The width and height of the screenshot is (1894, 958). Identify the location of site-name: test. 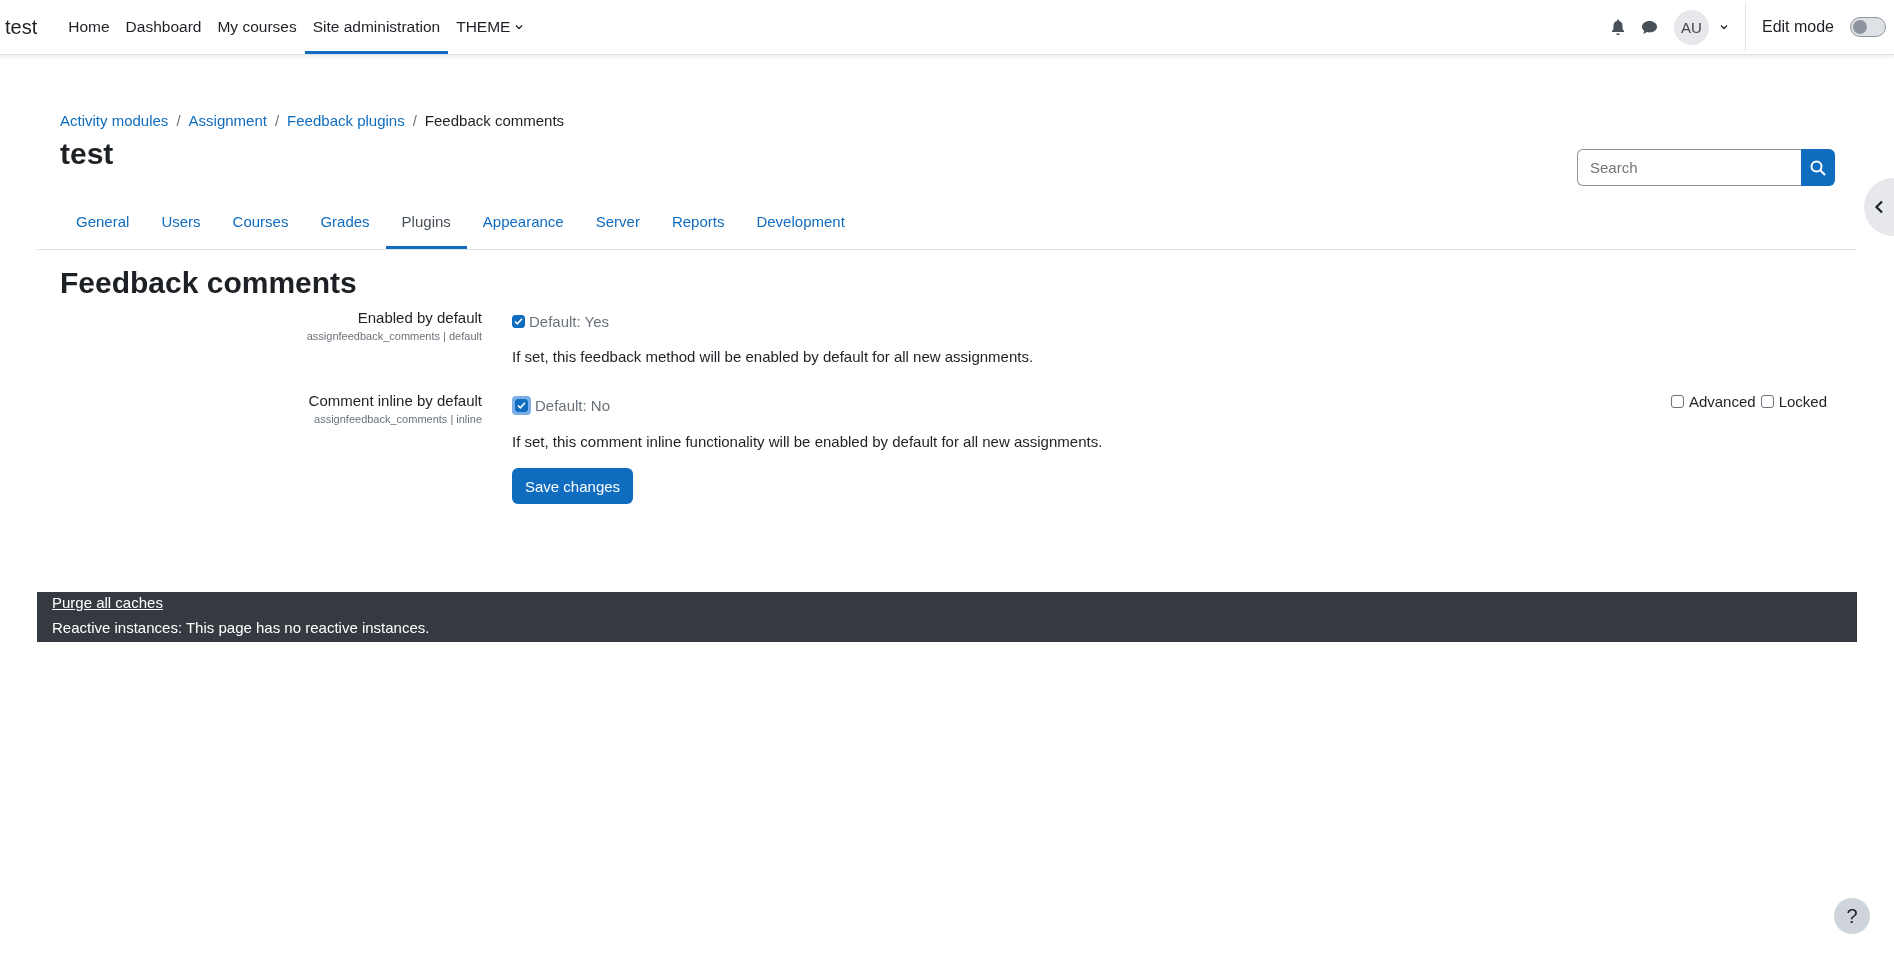
(21, 27).